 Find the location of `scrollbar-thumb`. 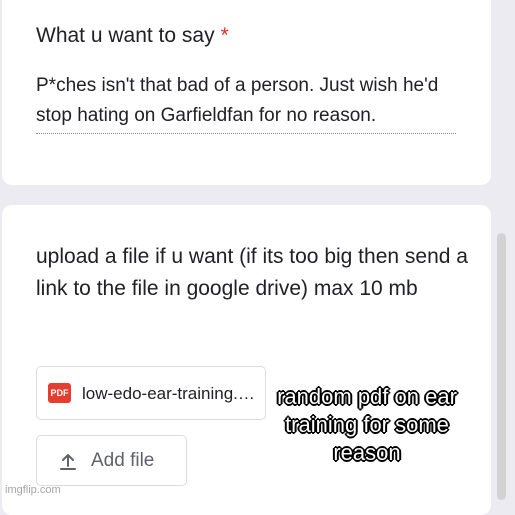

scrollbar-thumb is located at coordinates (501, 366).